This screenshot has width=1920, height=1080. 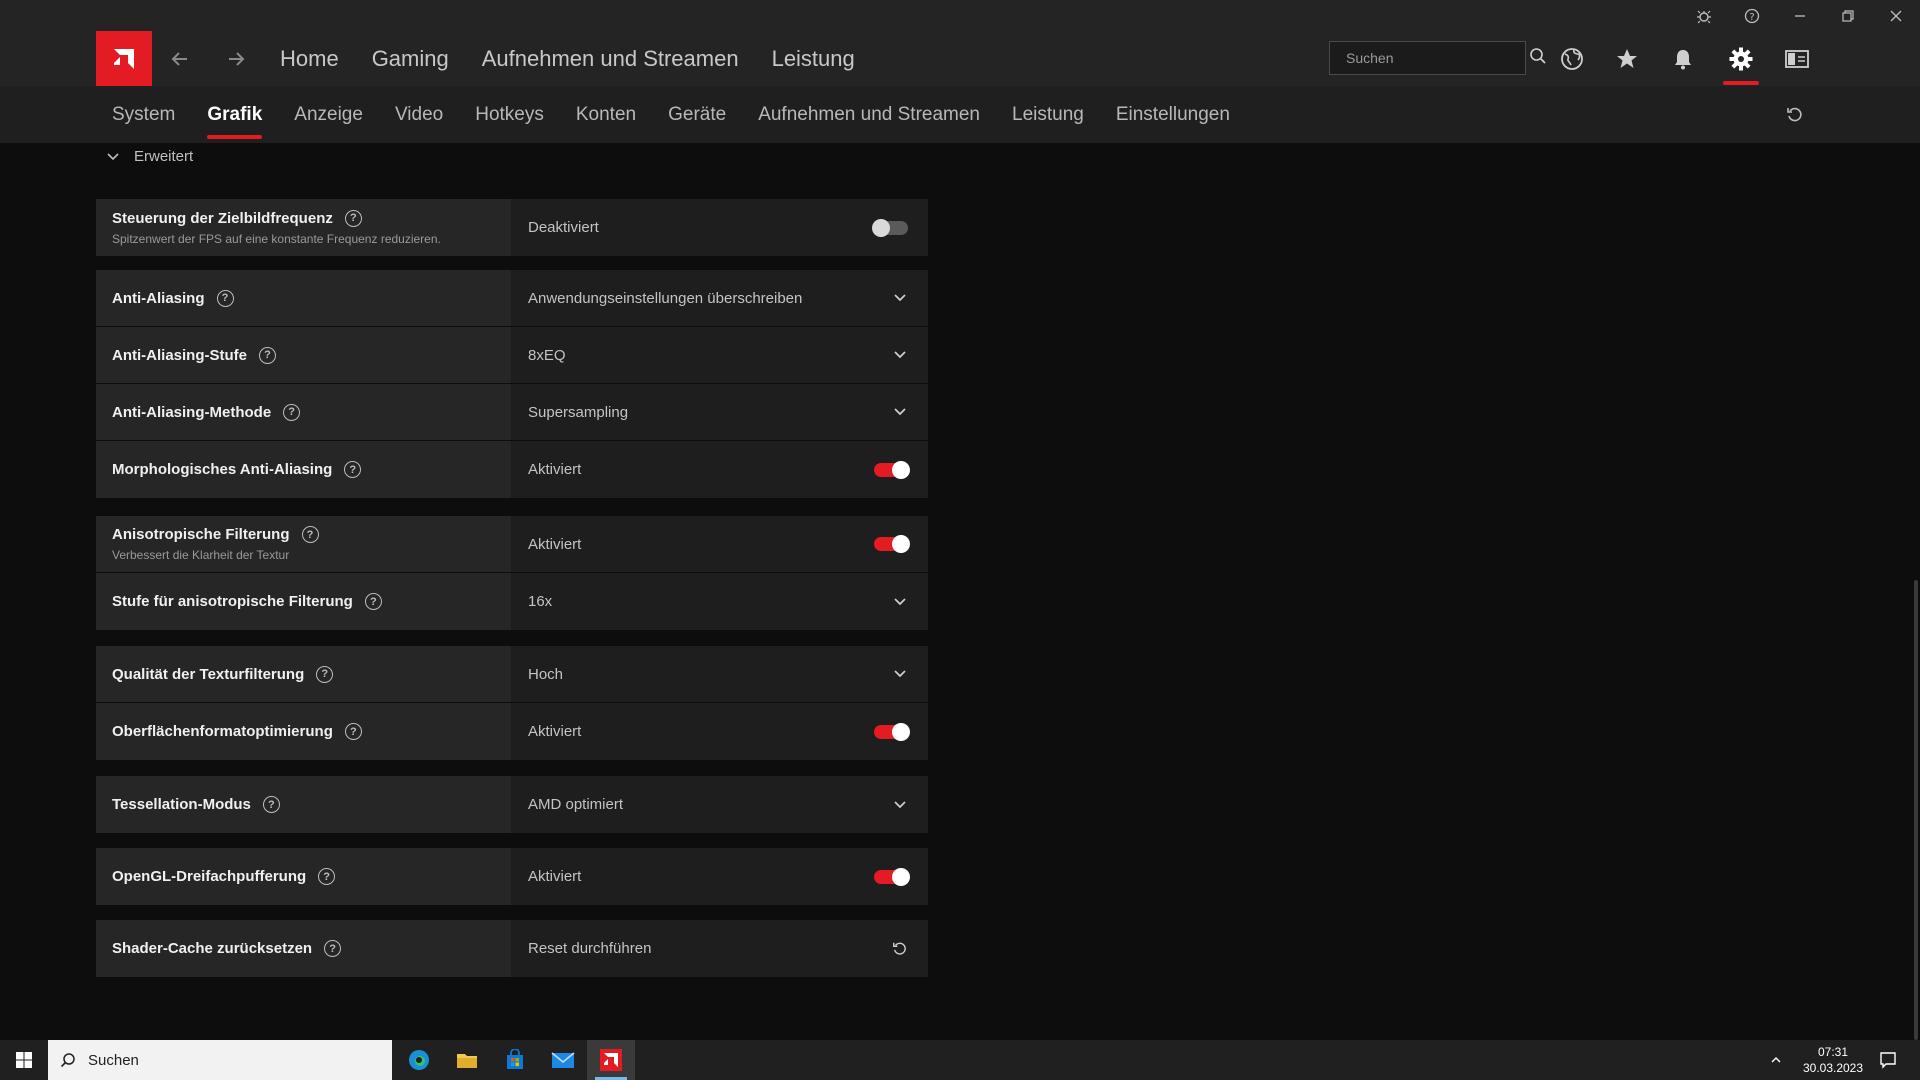 What do you see at coordinates (1704, 15) in the screenshot?
I see `bug-report-icon` at bounding box center [1704, 15].